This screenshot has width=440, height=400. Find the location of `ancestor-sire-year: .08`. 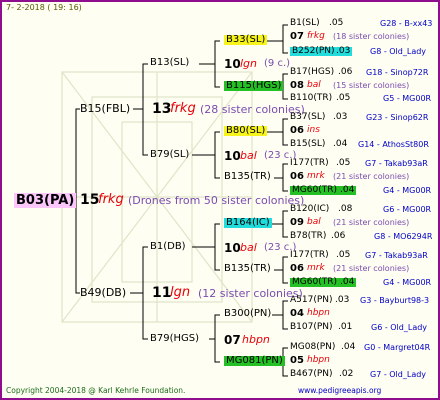

ancestor-sire-year: .08 is located at coordinates (345, 209).